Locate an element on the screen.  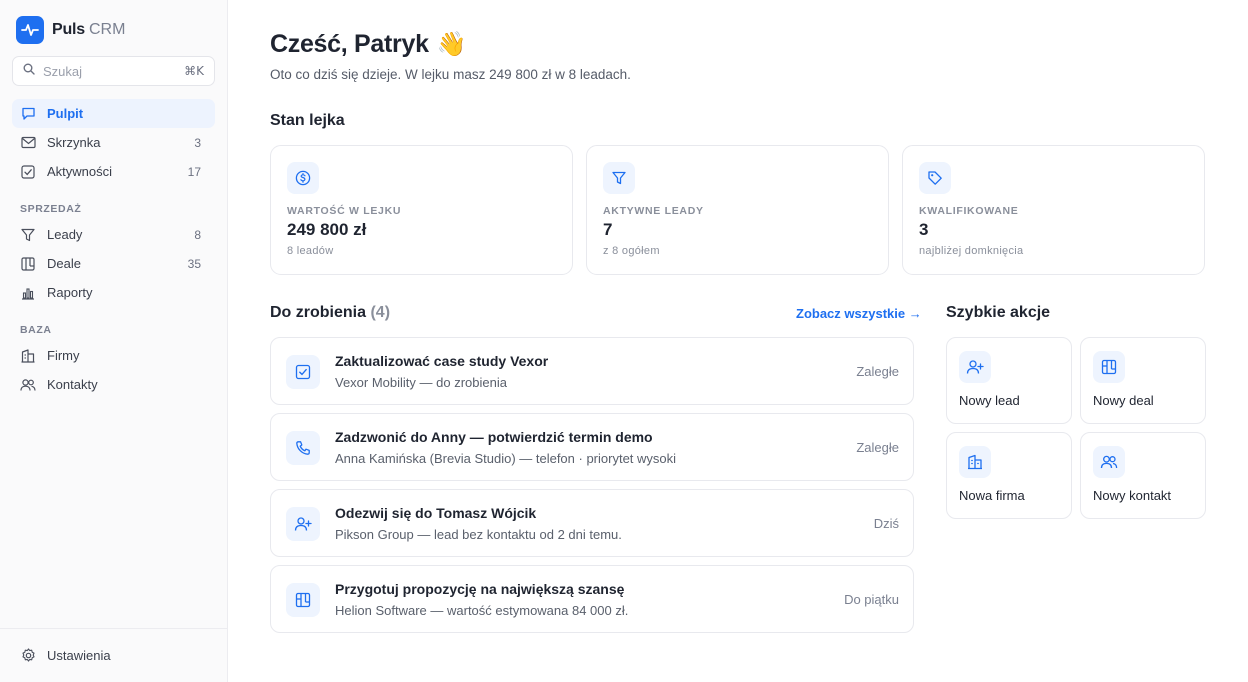
nav-section-sales: SPRZEDAŻ is located at coordinates (51, 209).